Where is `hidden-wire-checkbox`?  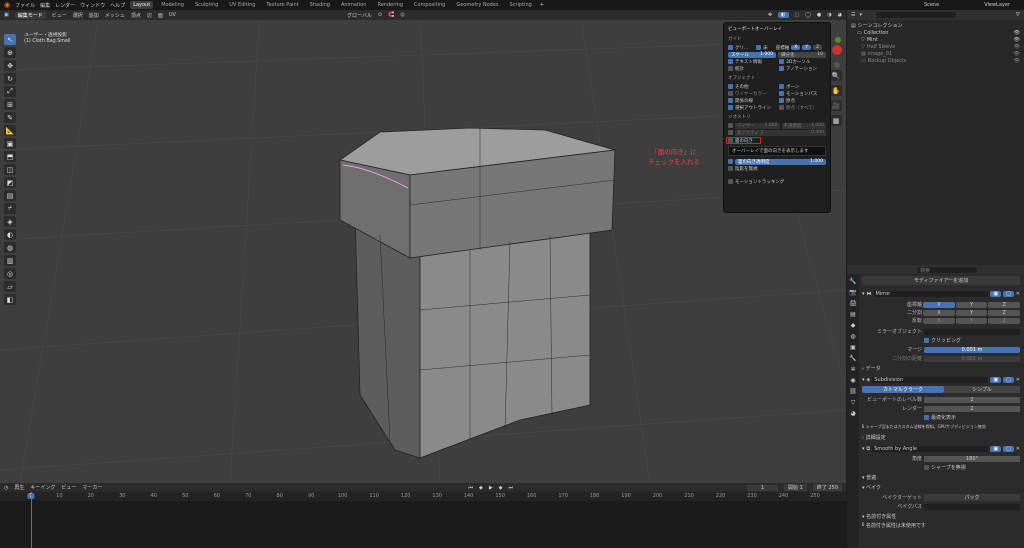 hidden-wire-checkbox is located at coordinates (730, 168).